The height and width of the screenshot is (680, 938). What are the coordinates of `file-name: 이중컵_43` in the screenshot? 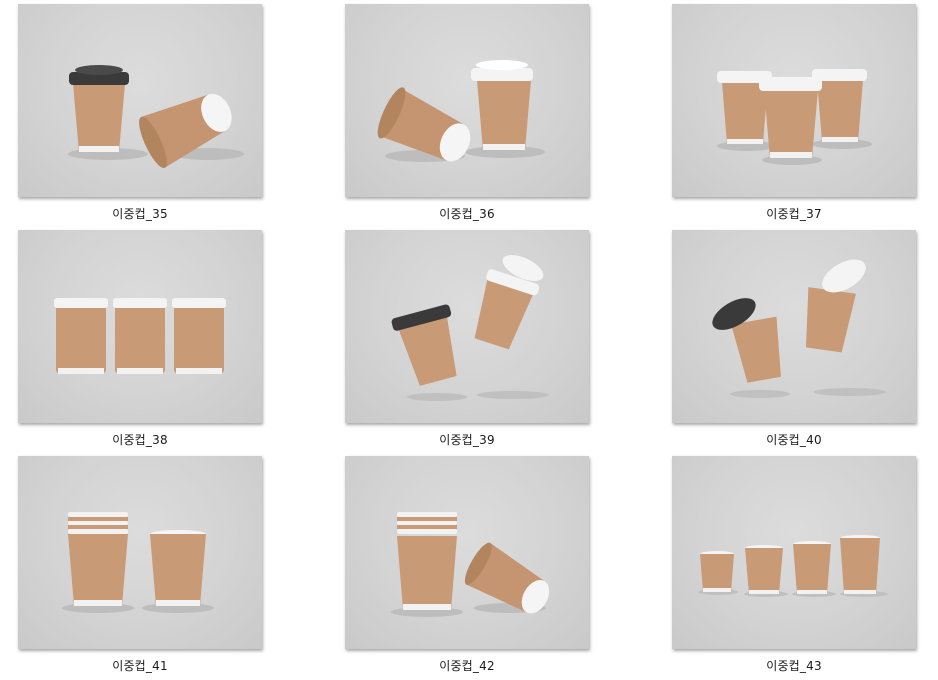 It's located at (794, 666).